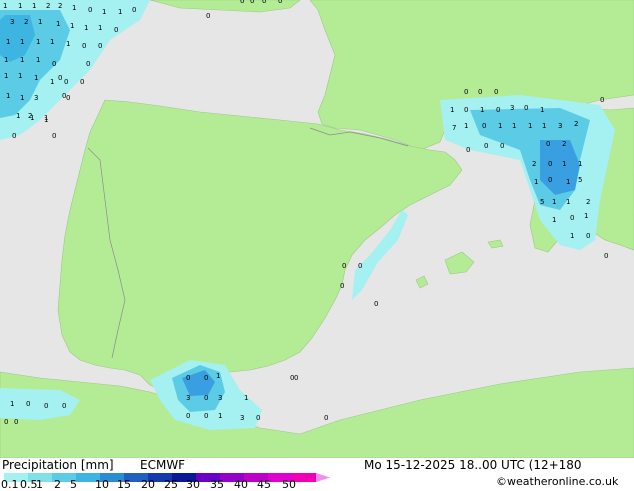  Describe the element at coordinates (217, 484) in the screenshot. I see `legend-label: 35` at that location.